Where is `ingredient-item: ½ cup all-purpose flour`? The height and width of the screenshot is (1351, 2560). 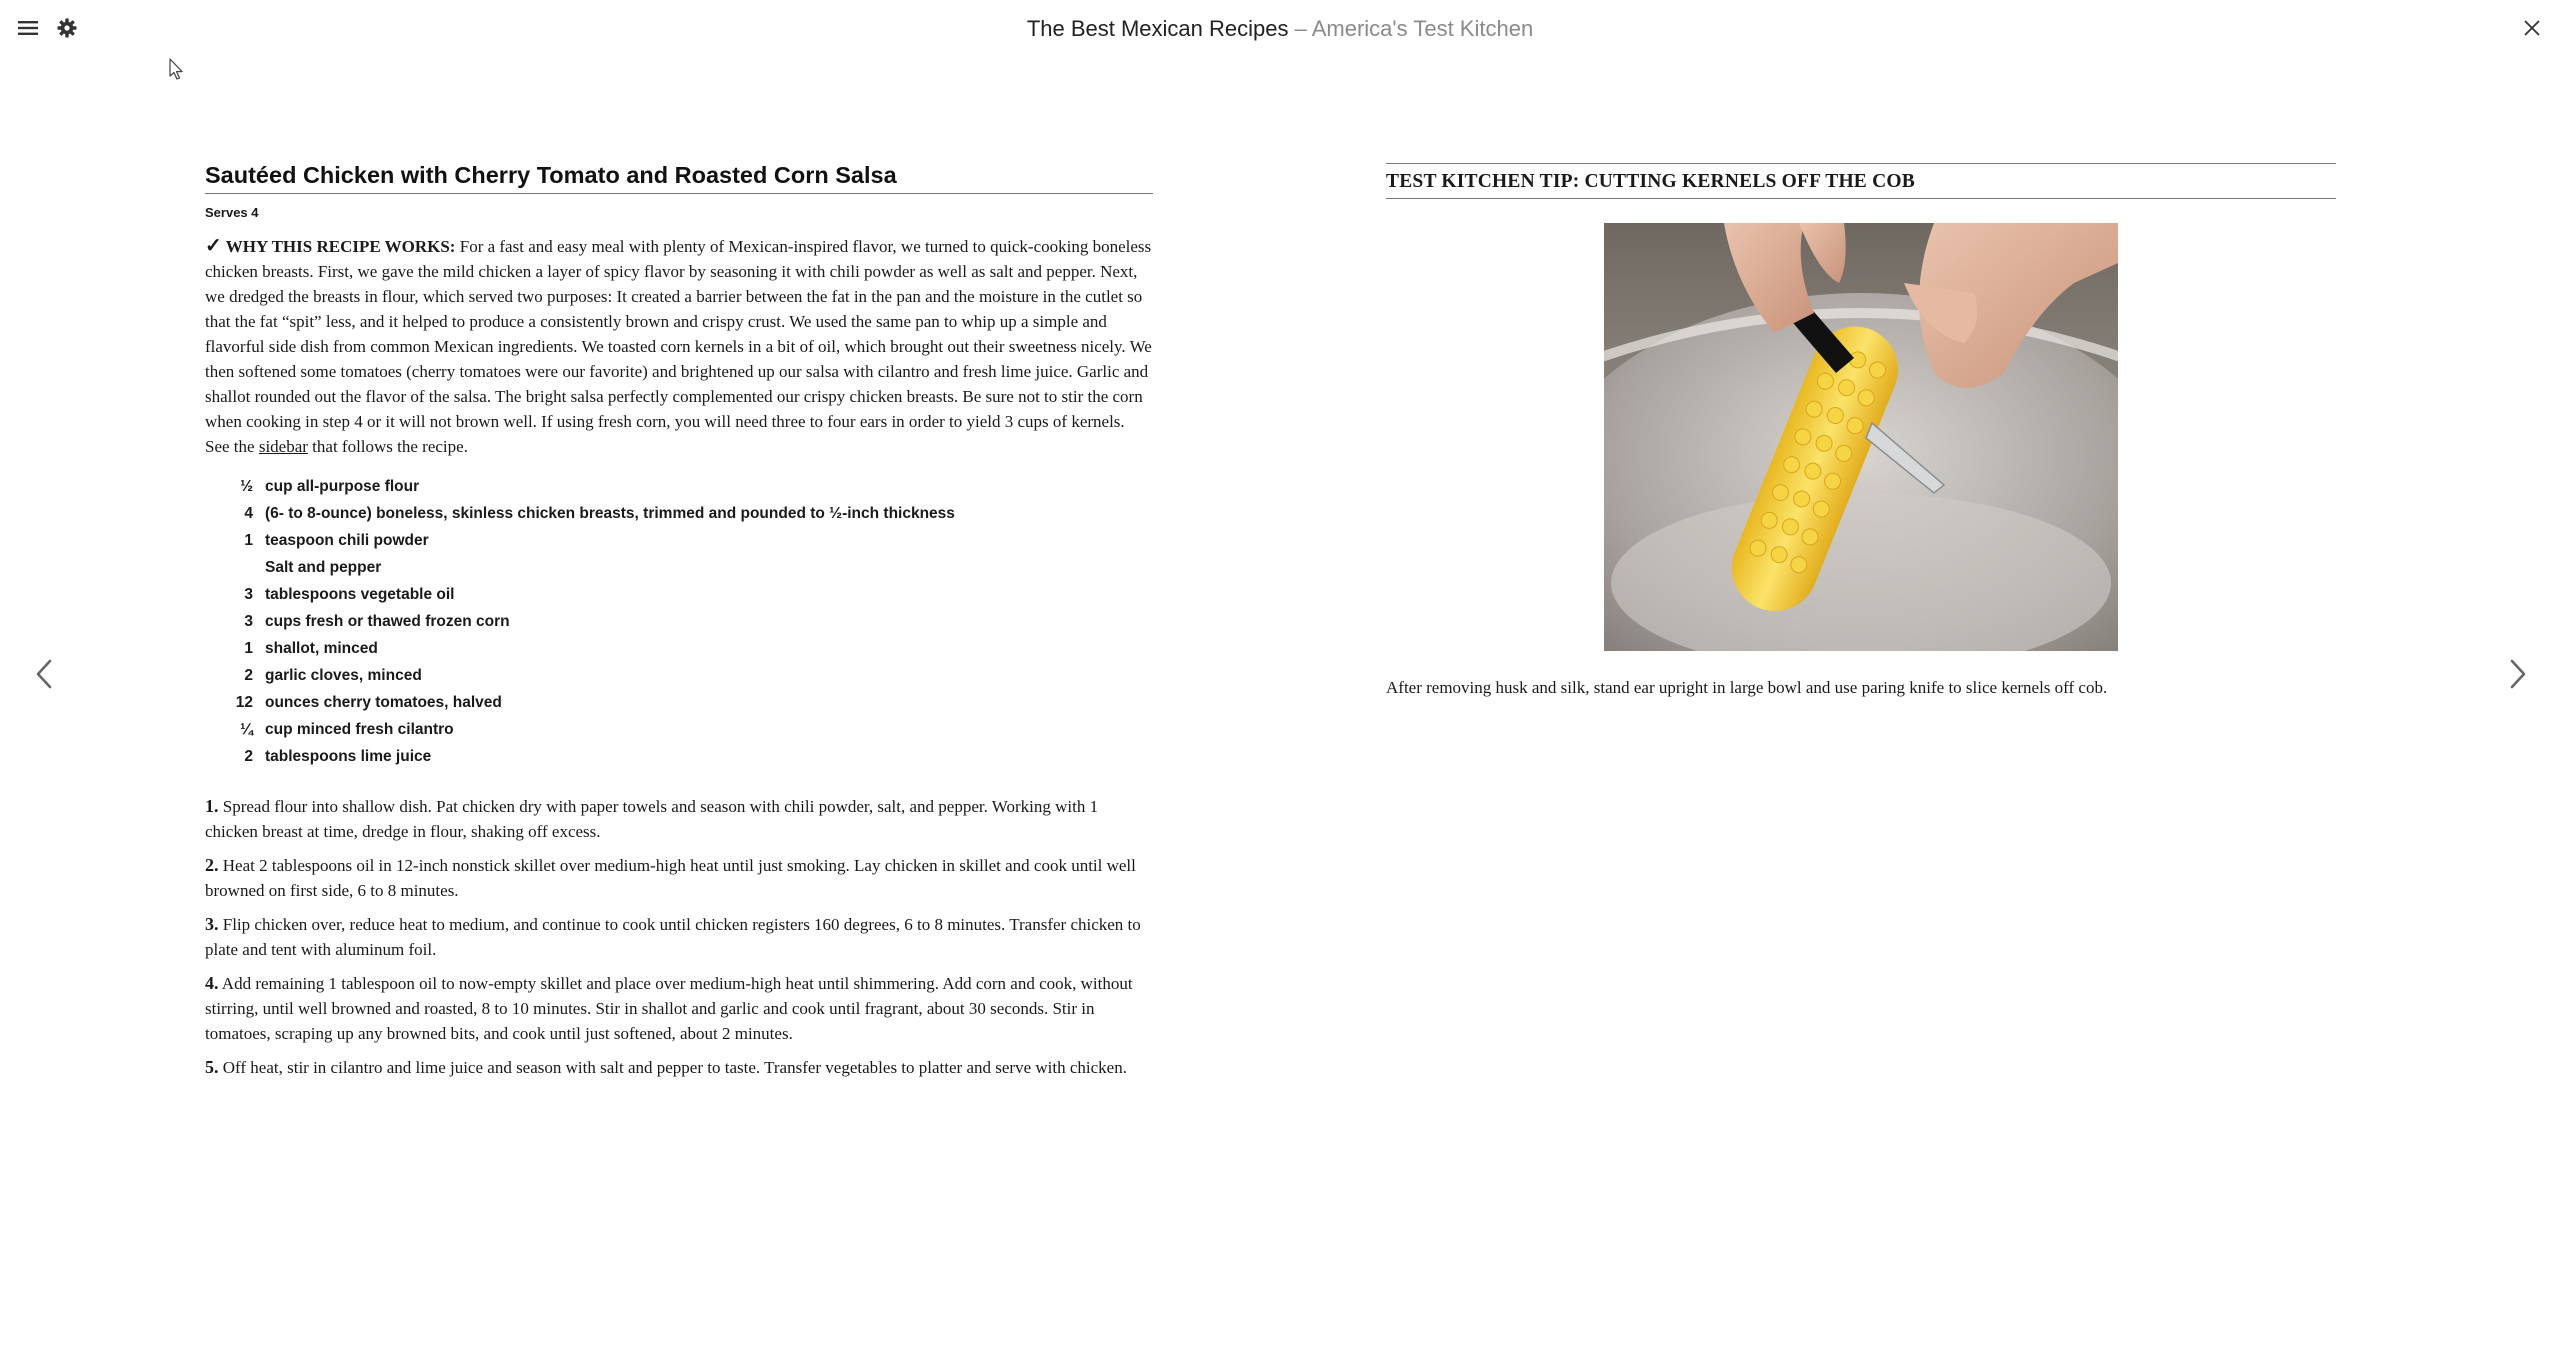 ingredient-item: ½ cup all-purpose flour is located at coordinates (679, 486).